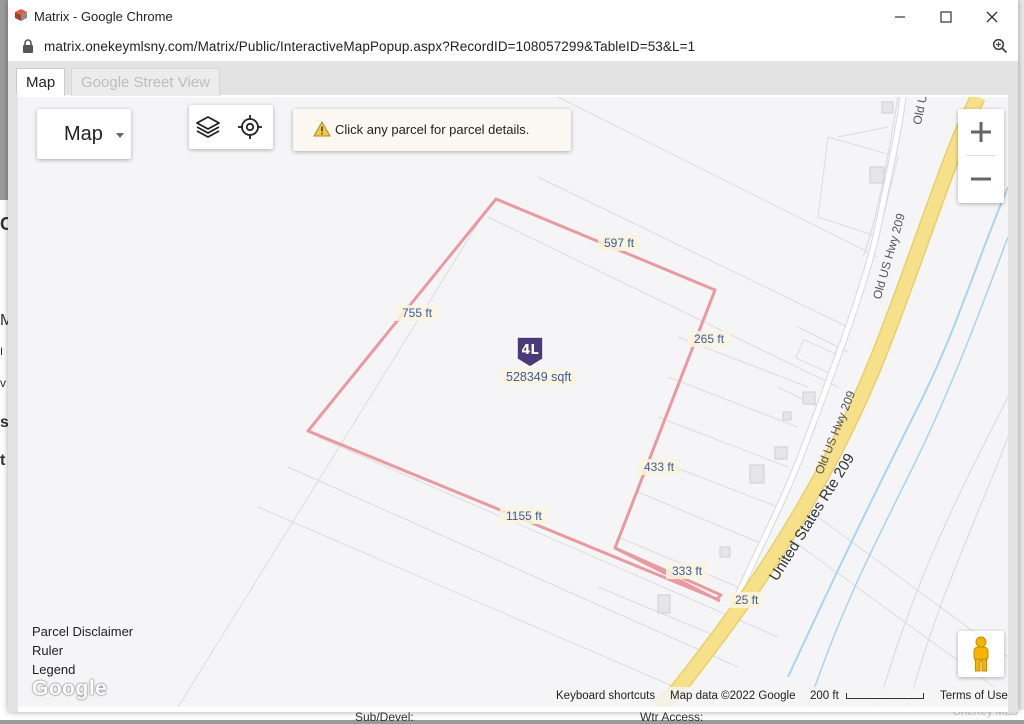 This screenshot has width=1024, height=724. What do you see at coordinates (250, 127) in the screenshot?
I see `locate-crosshair-icon` at bounding box center [250, 127].